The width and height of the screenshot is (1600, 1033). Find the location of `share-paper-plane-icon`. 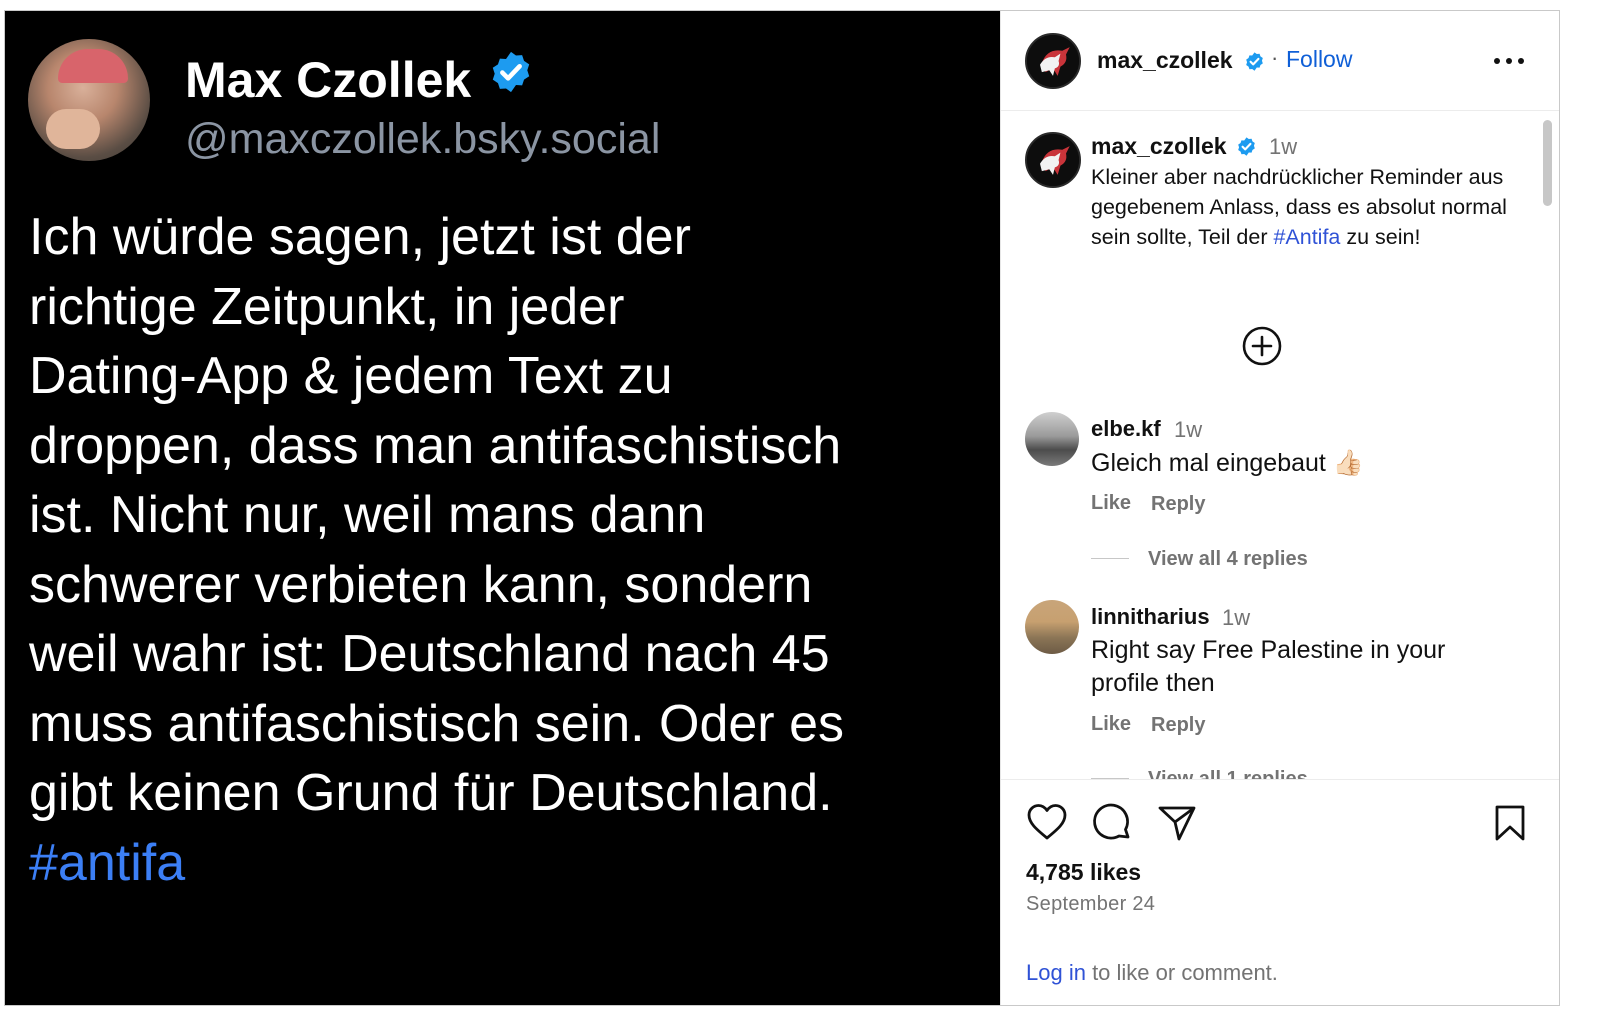

share-paper-plane-icon is located at coordinates (1177, 823).